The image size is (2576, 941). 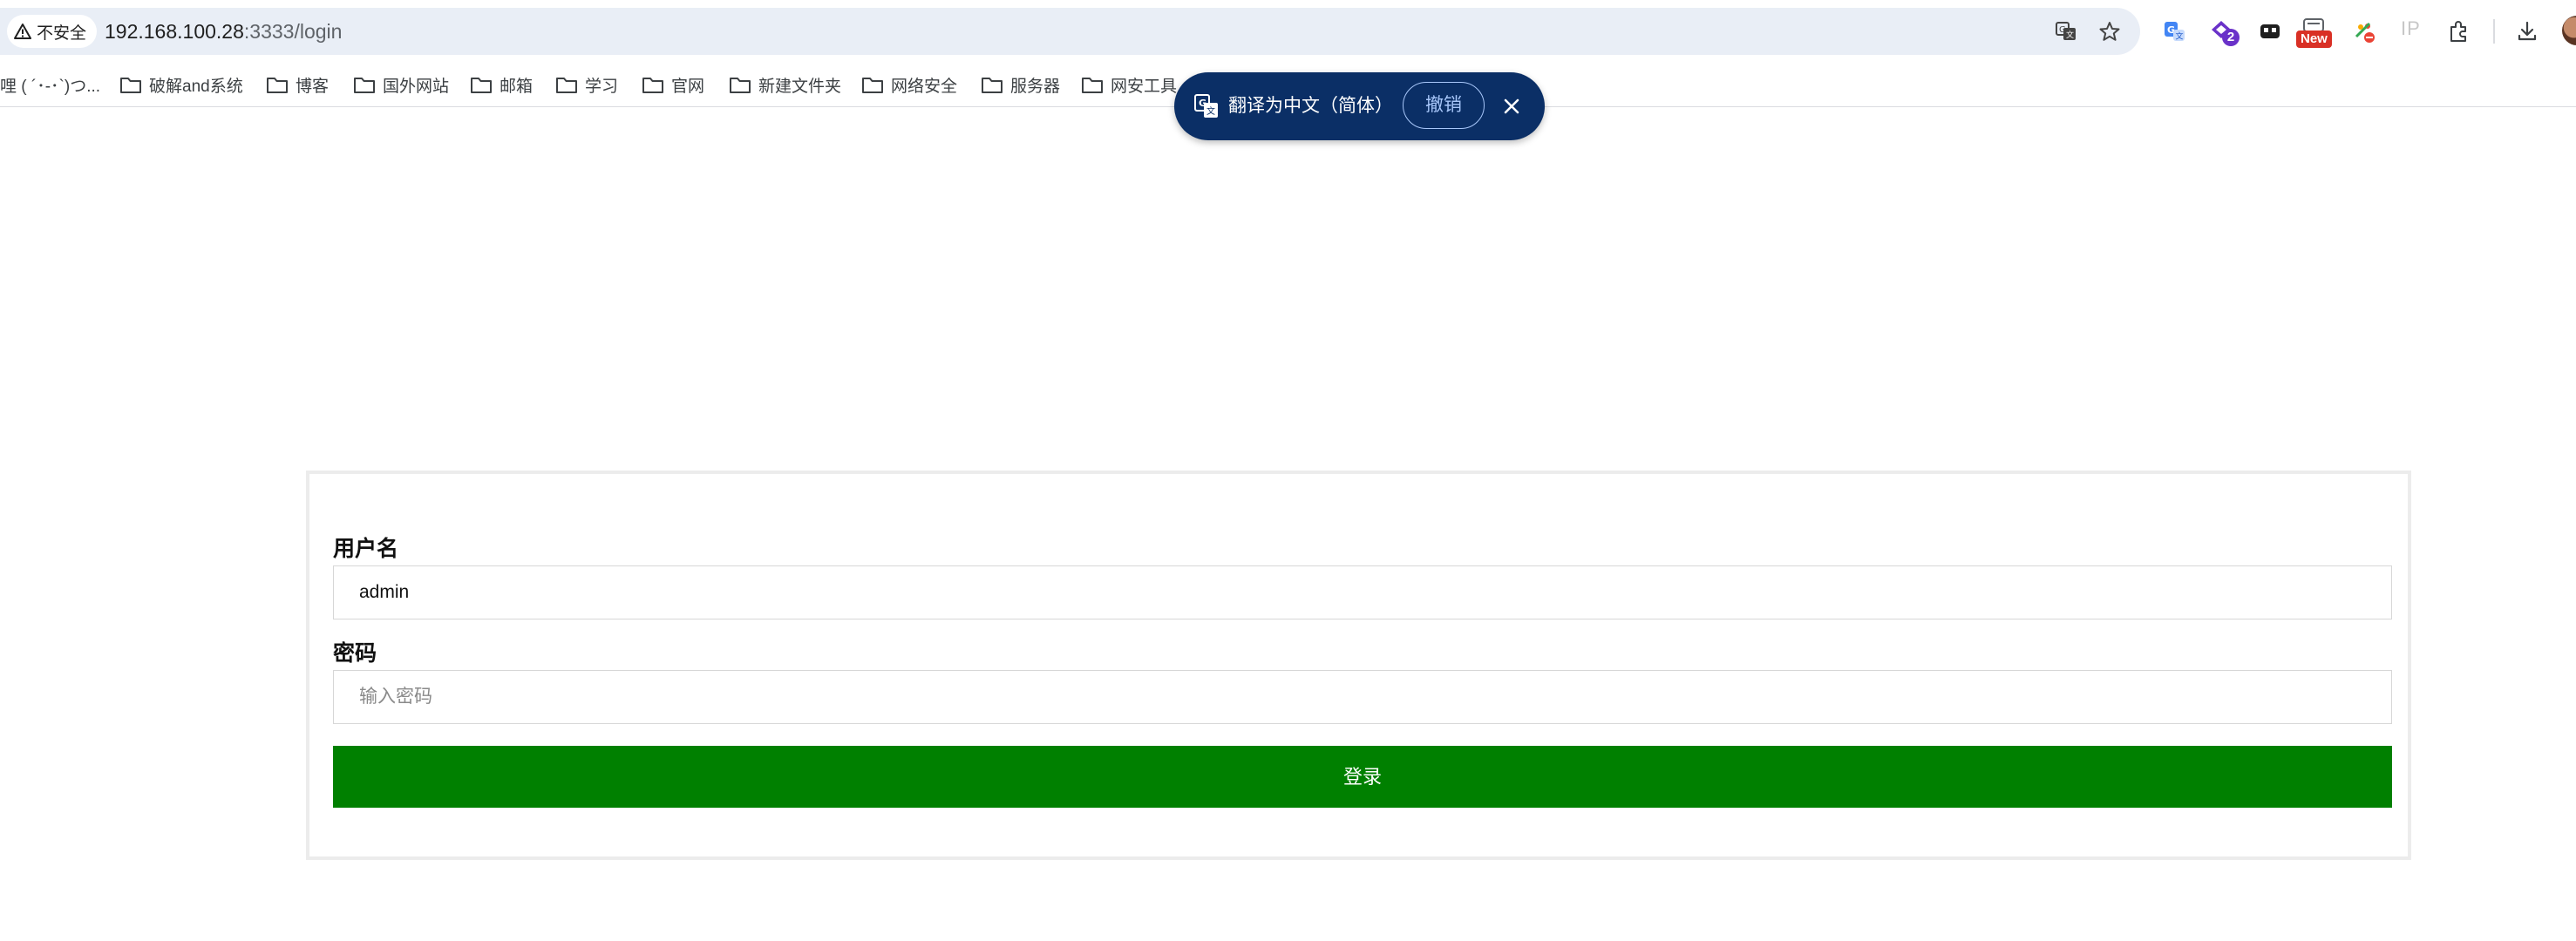 I want to click on toolbar-separator, so click(x=2494, y=31).